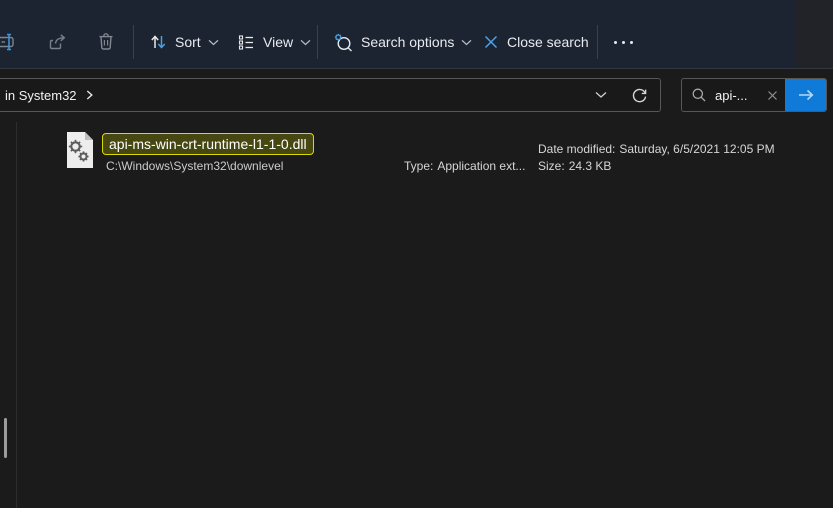 This screenshot has height=508, width=833. I want to click on sort-label: Sort, so click(188, 42).